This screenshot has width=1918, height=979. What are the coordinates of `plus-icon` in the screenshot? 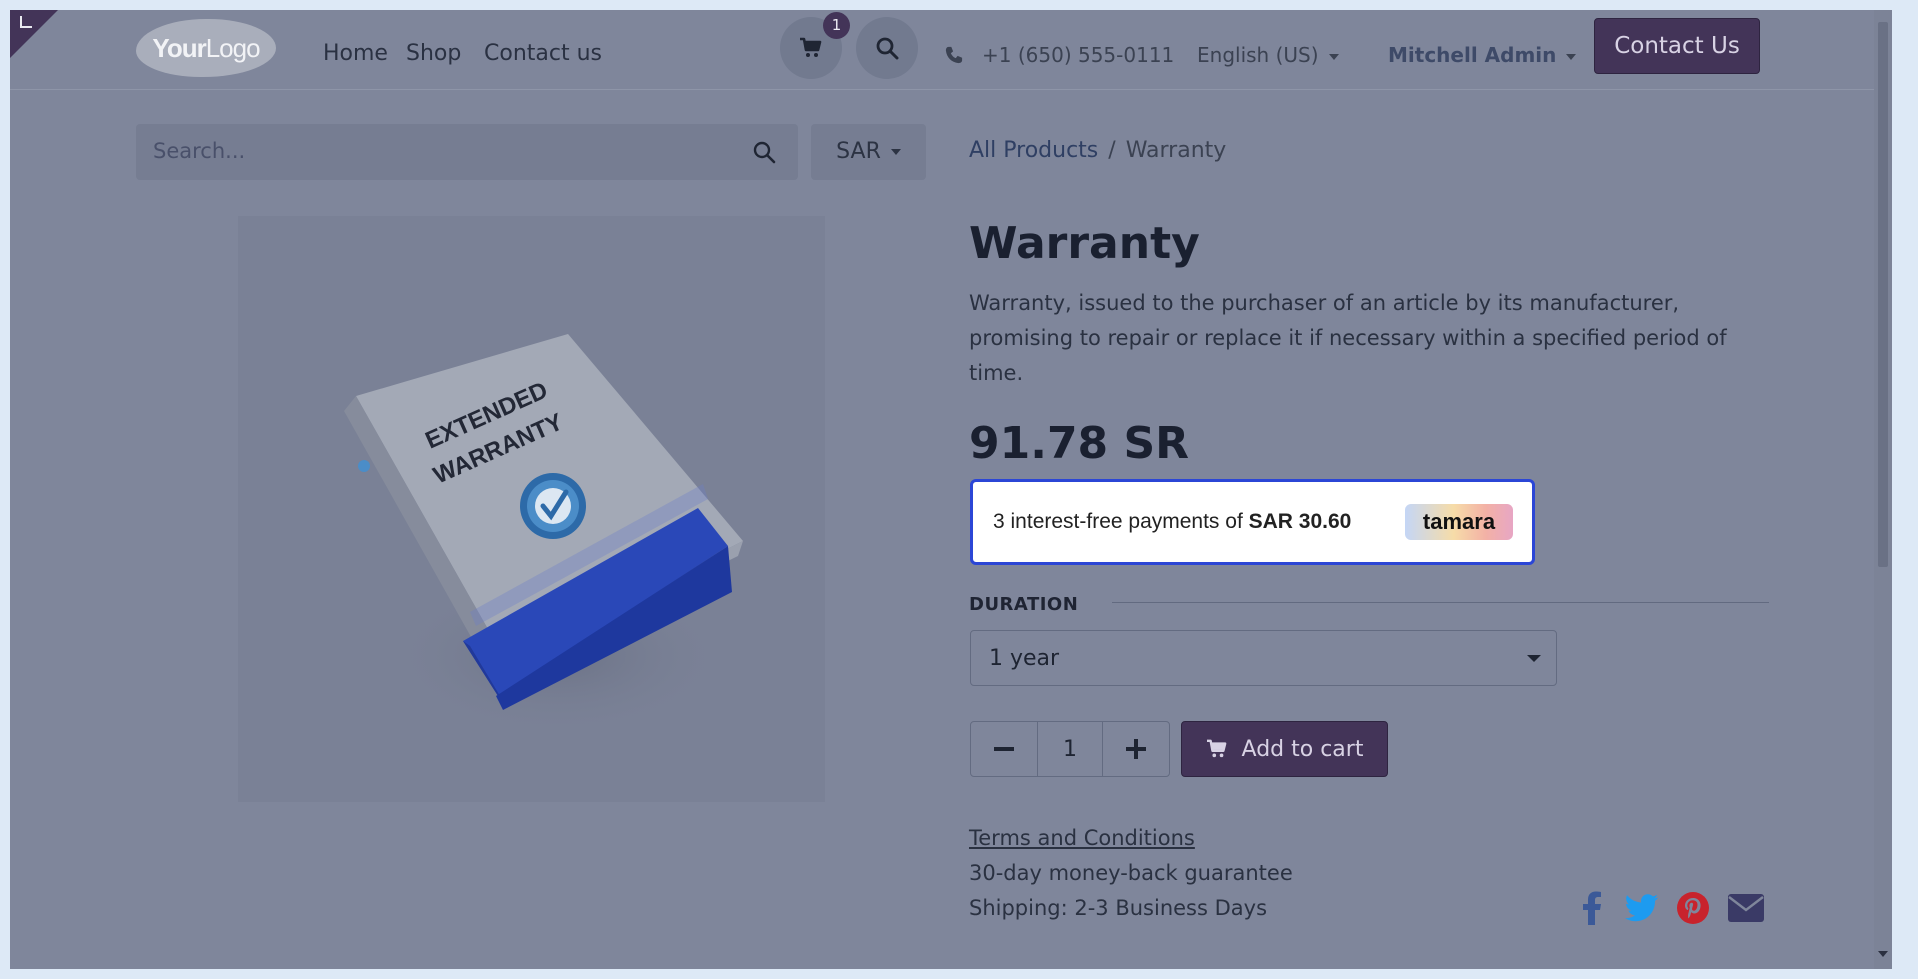 It's located at (1136, 749).